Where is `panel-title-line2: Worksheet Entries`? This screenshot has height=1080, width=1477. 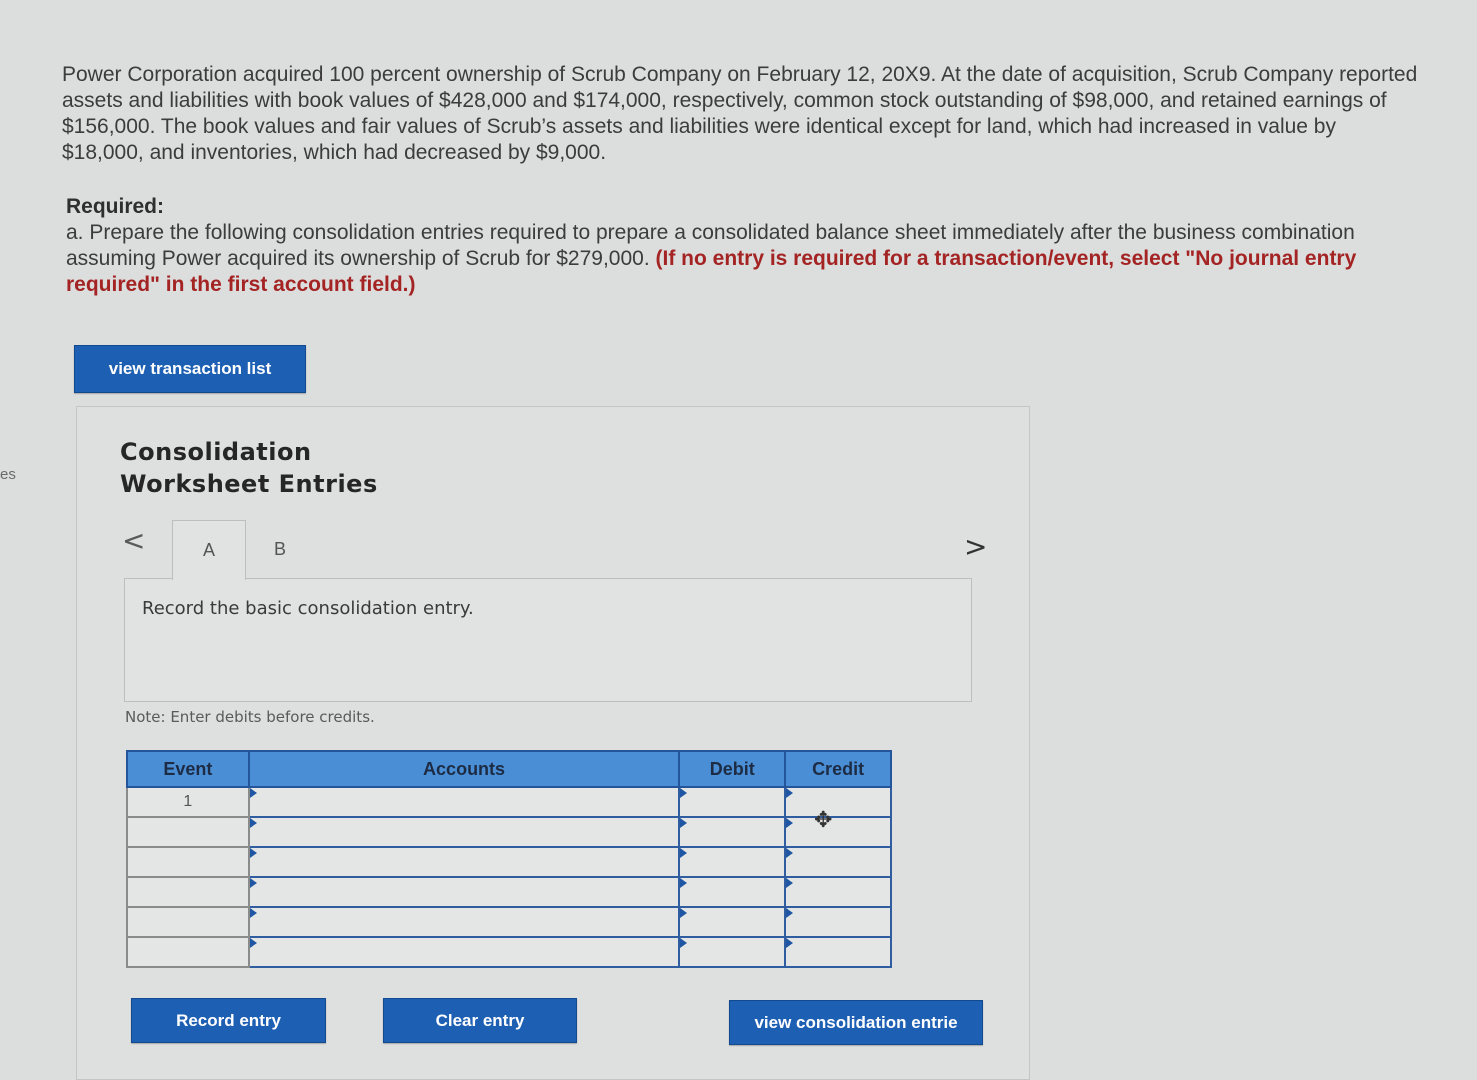
panel-title-line2: Worksheet Entries is located at coordinates (249, 484).